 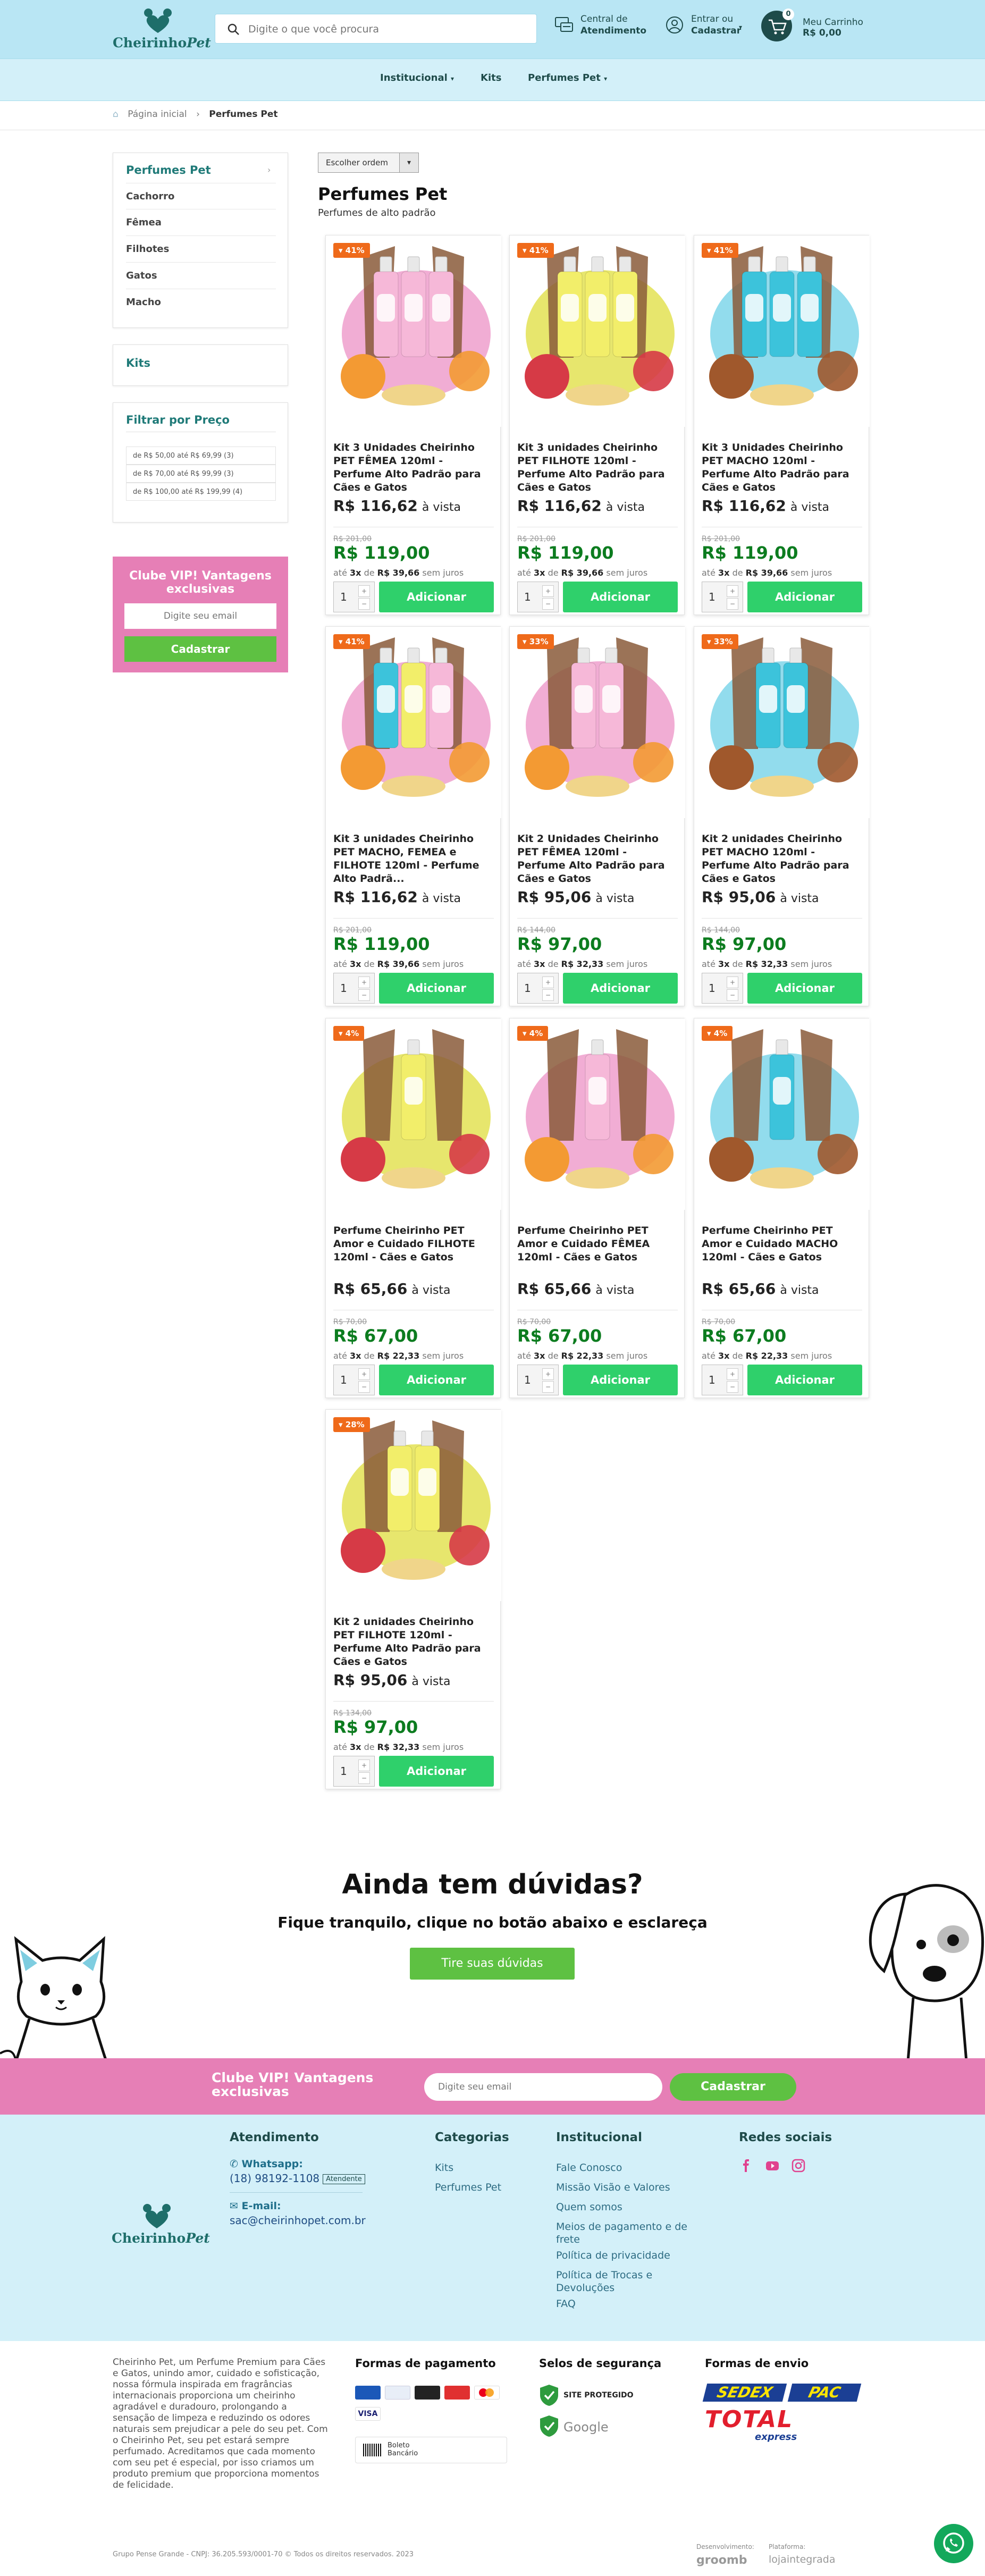 What do you see at coordinates (138, 363) in the screenshot?
I see `kits-title: Kits` at bounding box center [138, 363].